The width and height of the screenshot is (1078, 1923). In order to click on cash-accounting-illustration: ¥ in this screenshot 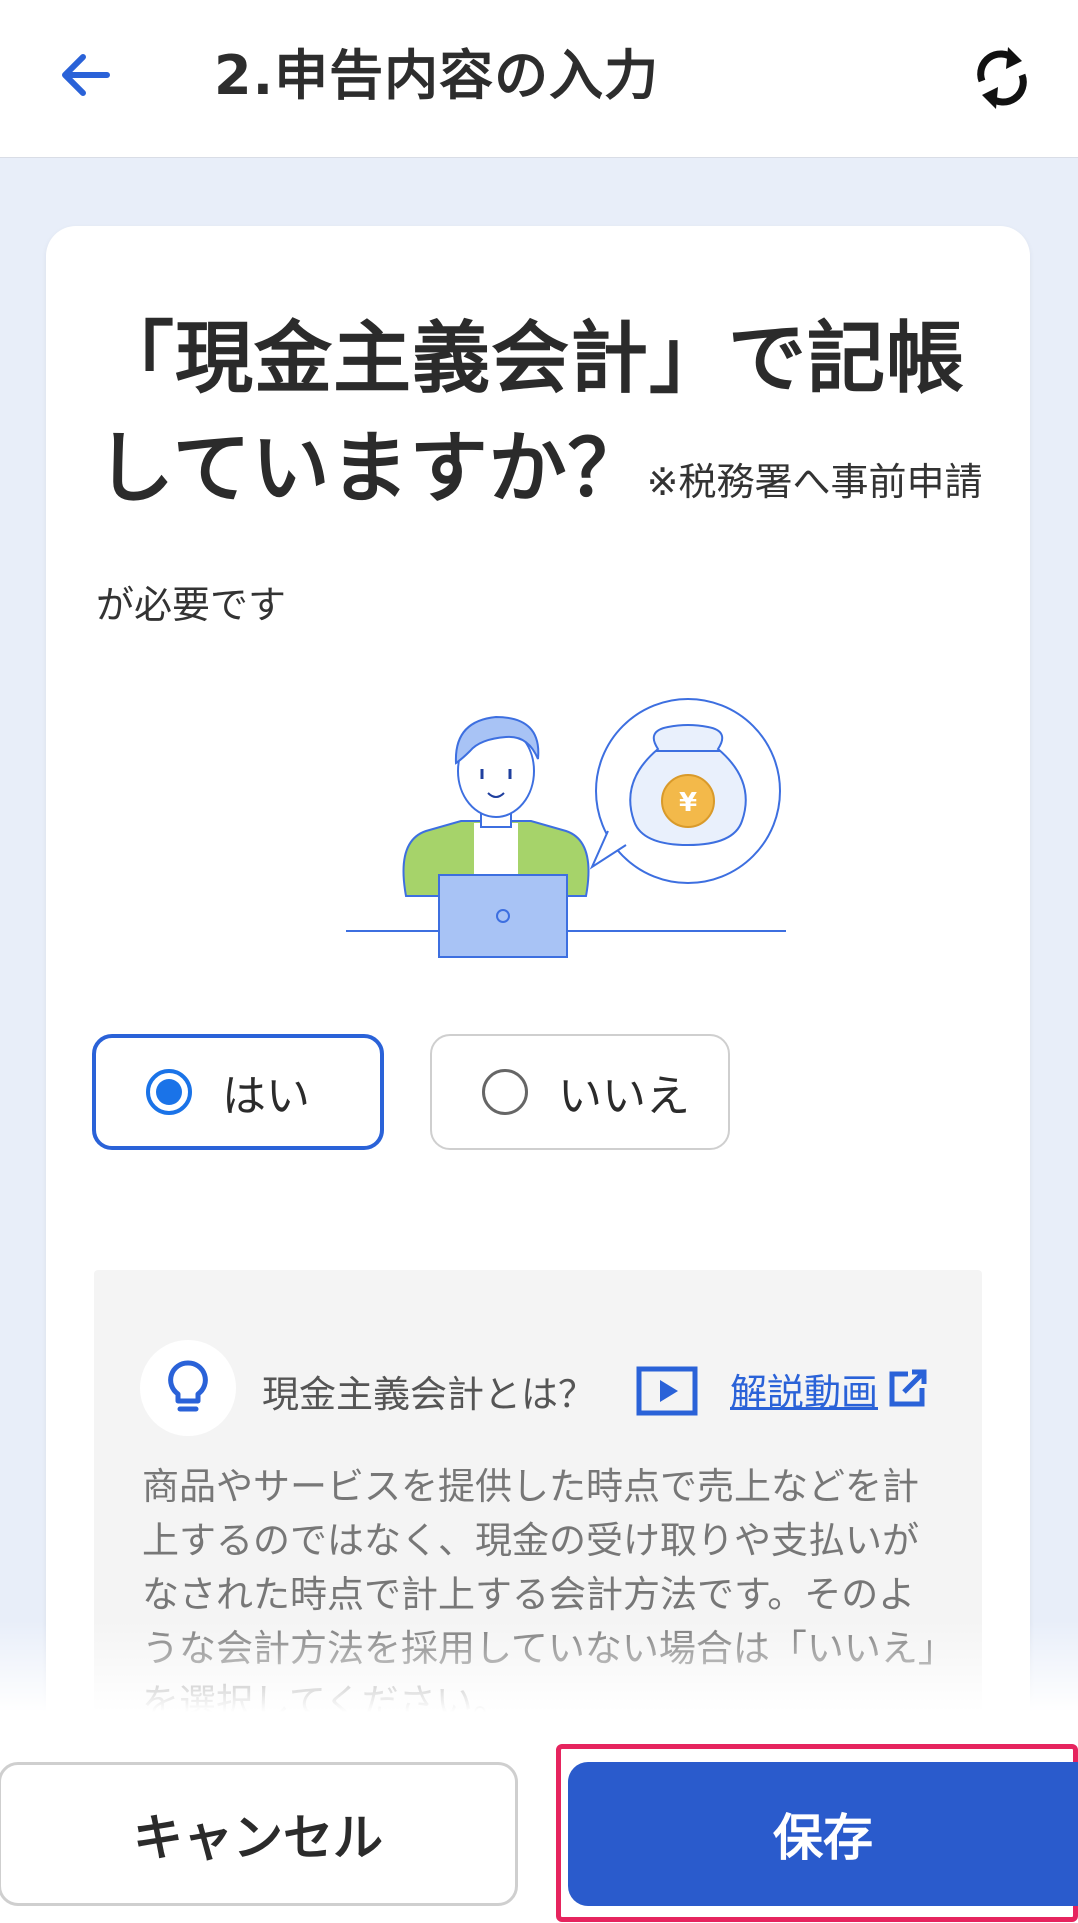, I will do `click(566, 828)`.